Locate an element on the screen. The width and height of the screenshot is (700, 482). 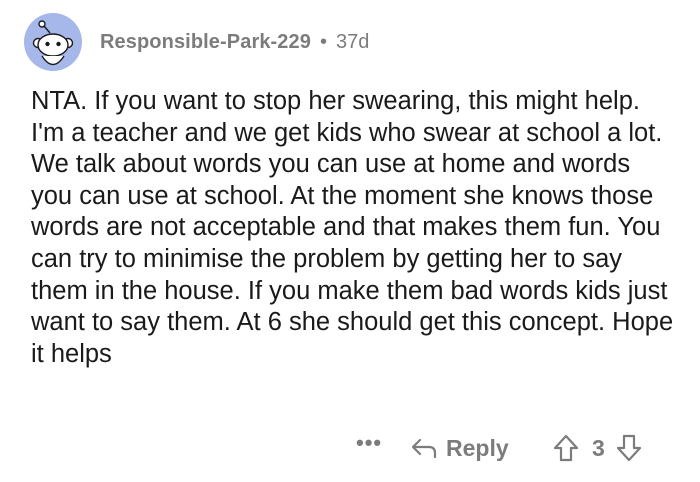
downvote-arrow-icon is located at coordinates (629, 448).